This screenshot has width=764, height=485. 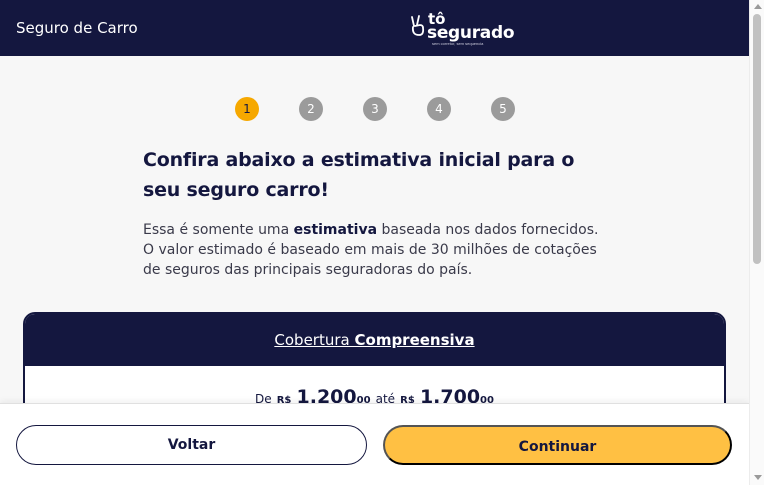 I want to click on scrollbar-thumb, so click(x=757, y=139).